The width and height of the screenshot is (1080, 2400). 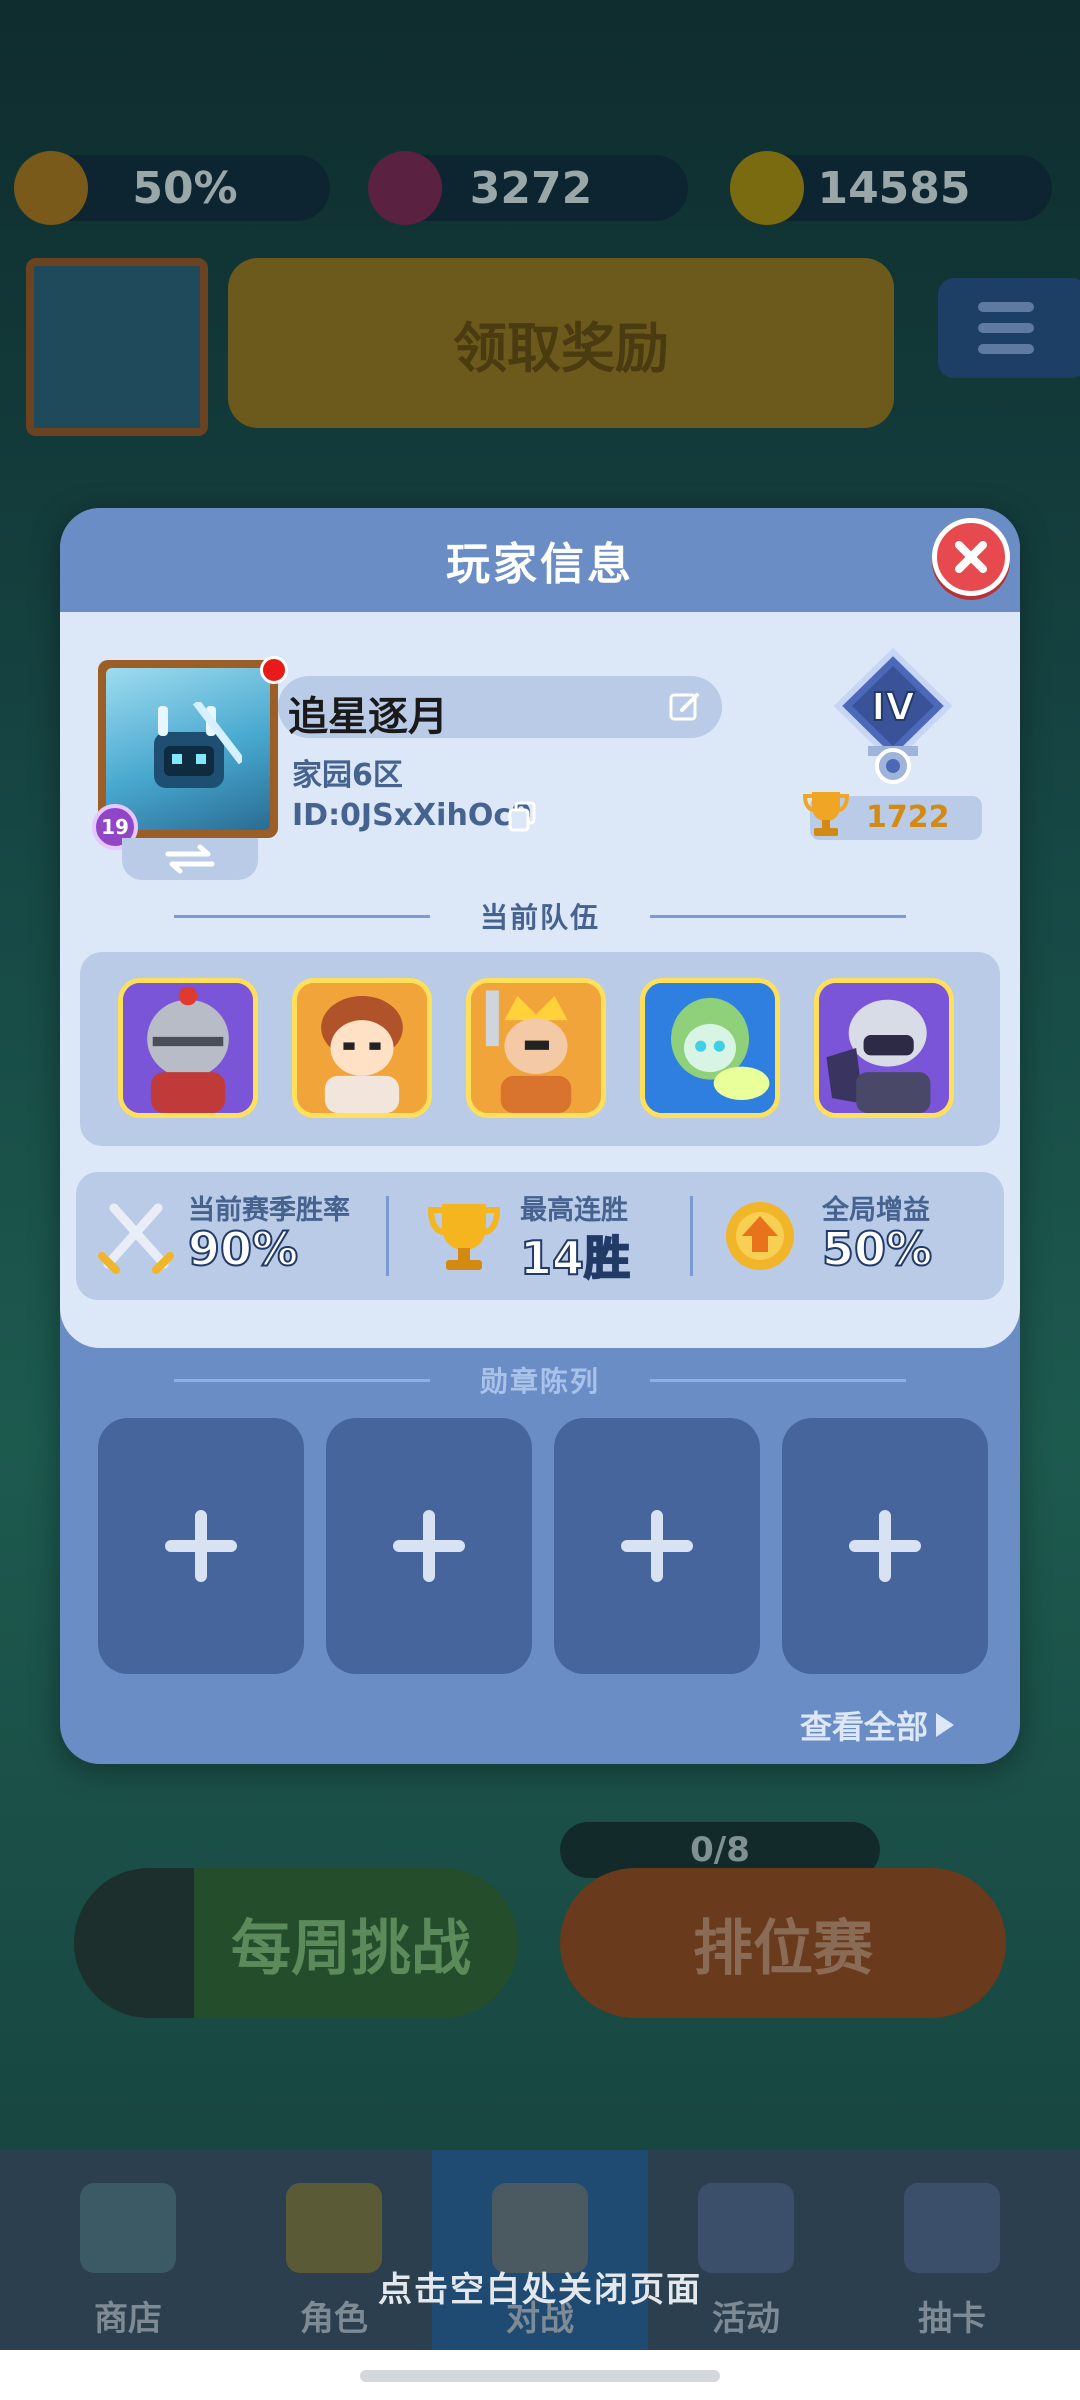 I want to click on coins-value: 14585, so click(x=894, y=188).